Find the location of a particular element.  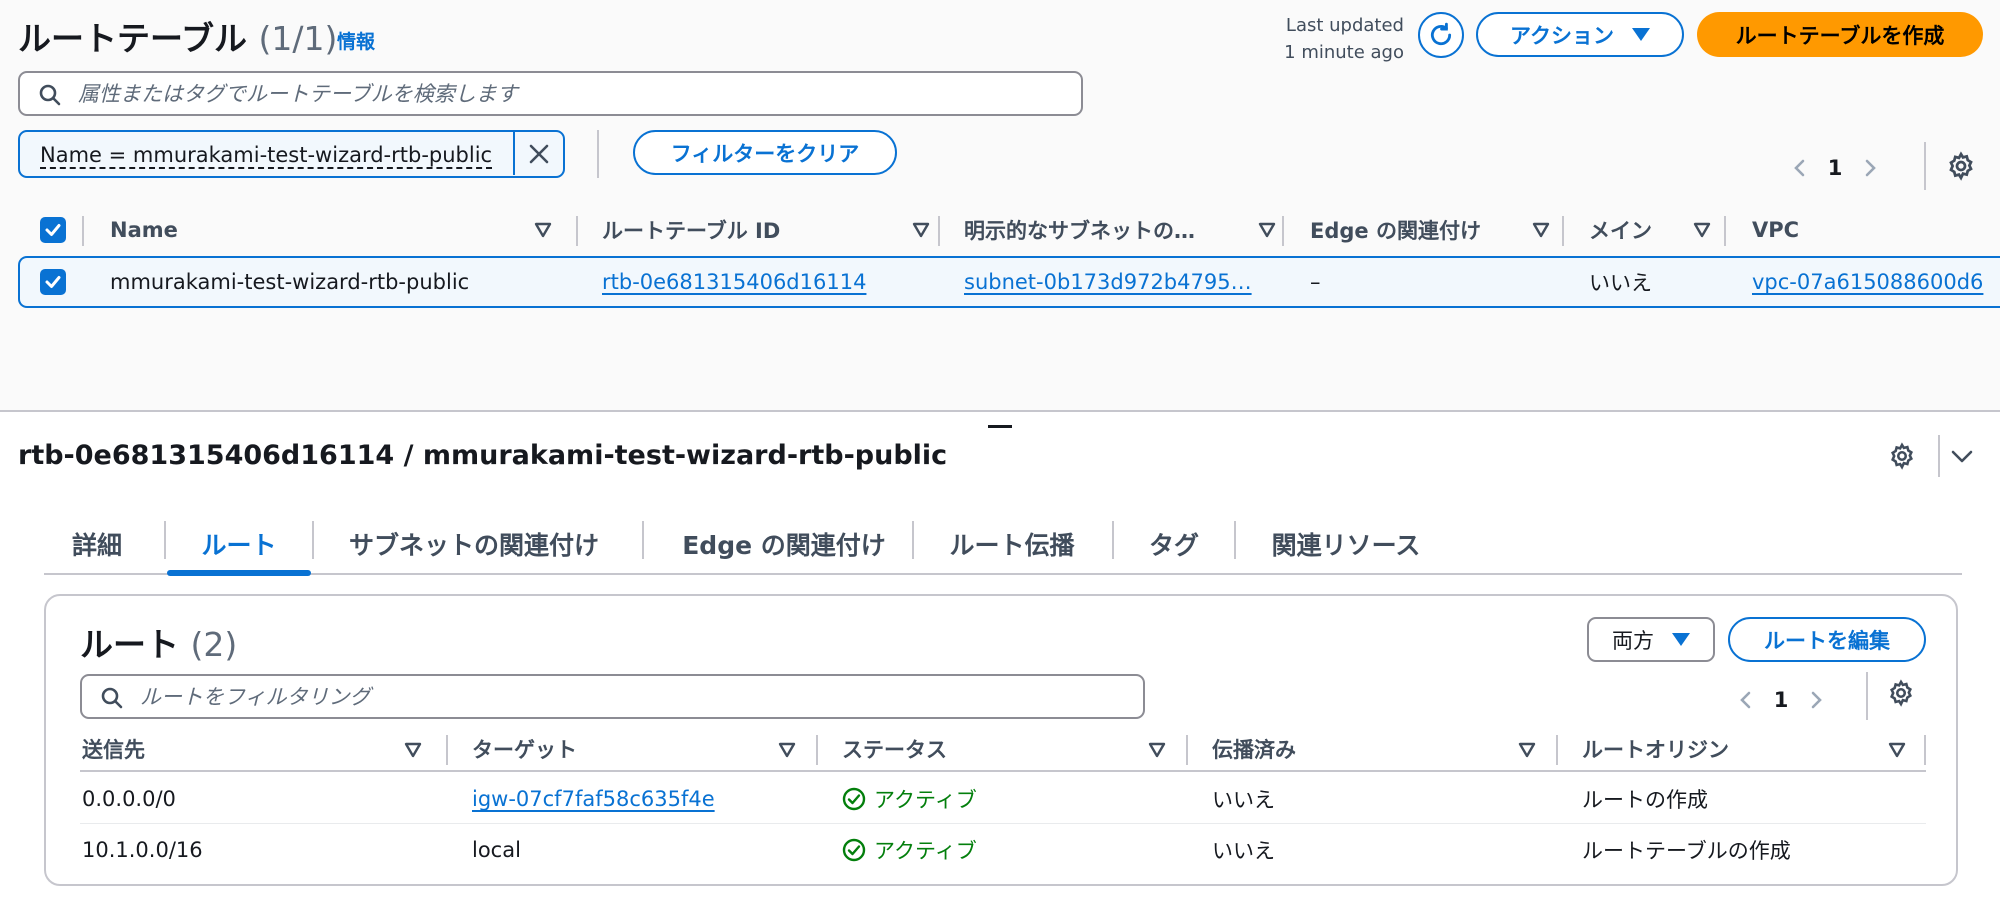

column-header-vpc: VPC is located at coordinates (1775, 230).